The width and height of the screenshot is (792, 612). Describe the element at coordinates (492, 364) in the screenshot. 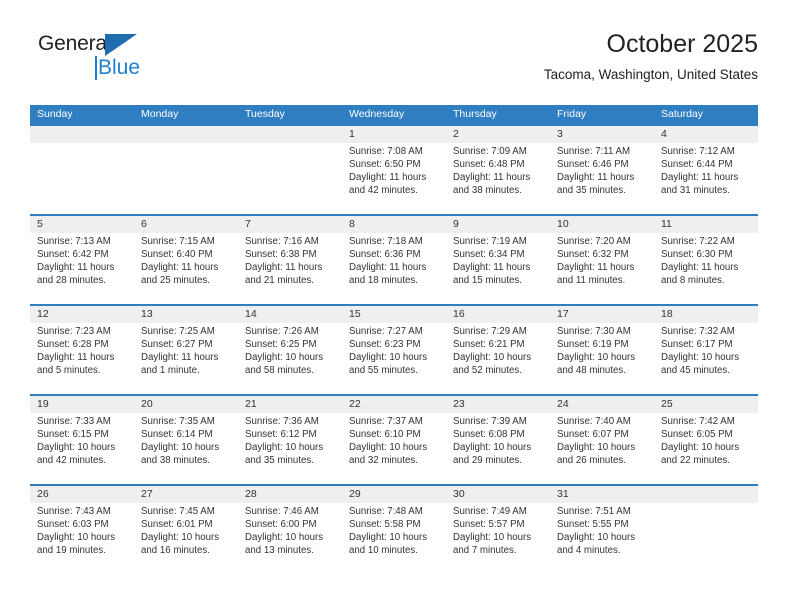

I see `daylight-text: Daylight: 10 hours and 52 minutes.` at that location.